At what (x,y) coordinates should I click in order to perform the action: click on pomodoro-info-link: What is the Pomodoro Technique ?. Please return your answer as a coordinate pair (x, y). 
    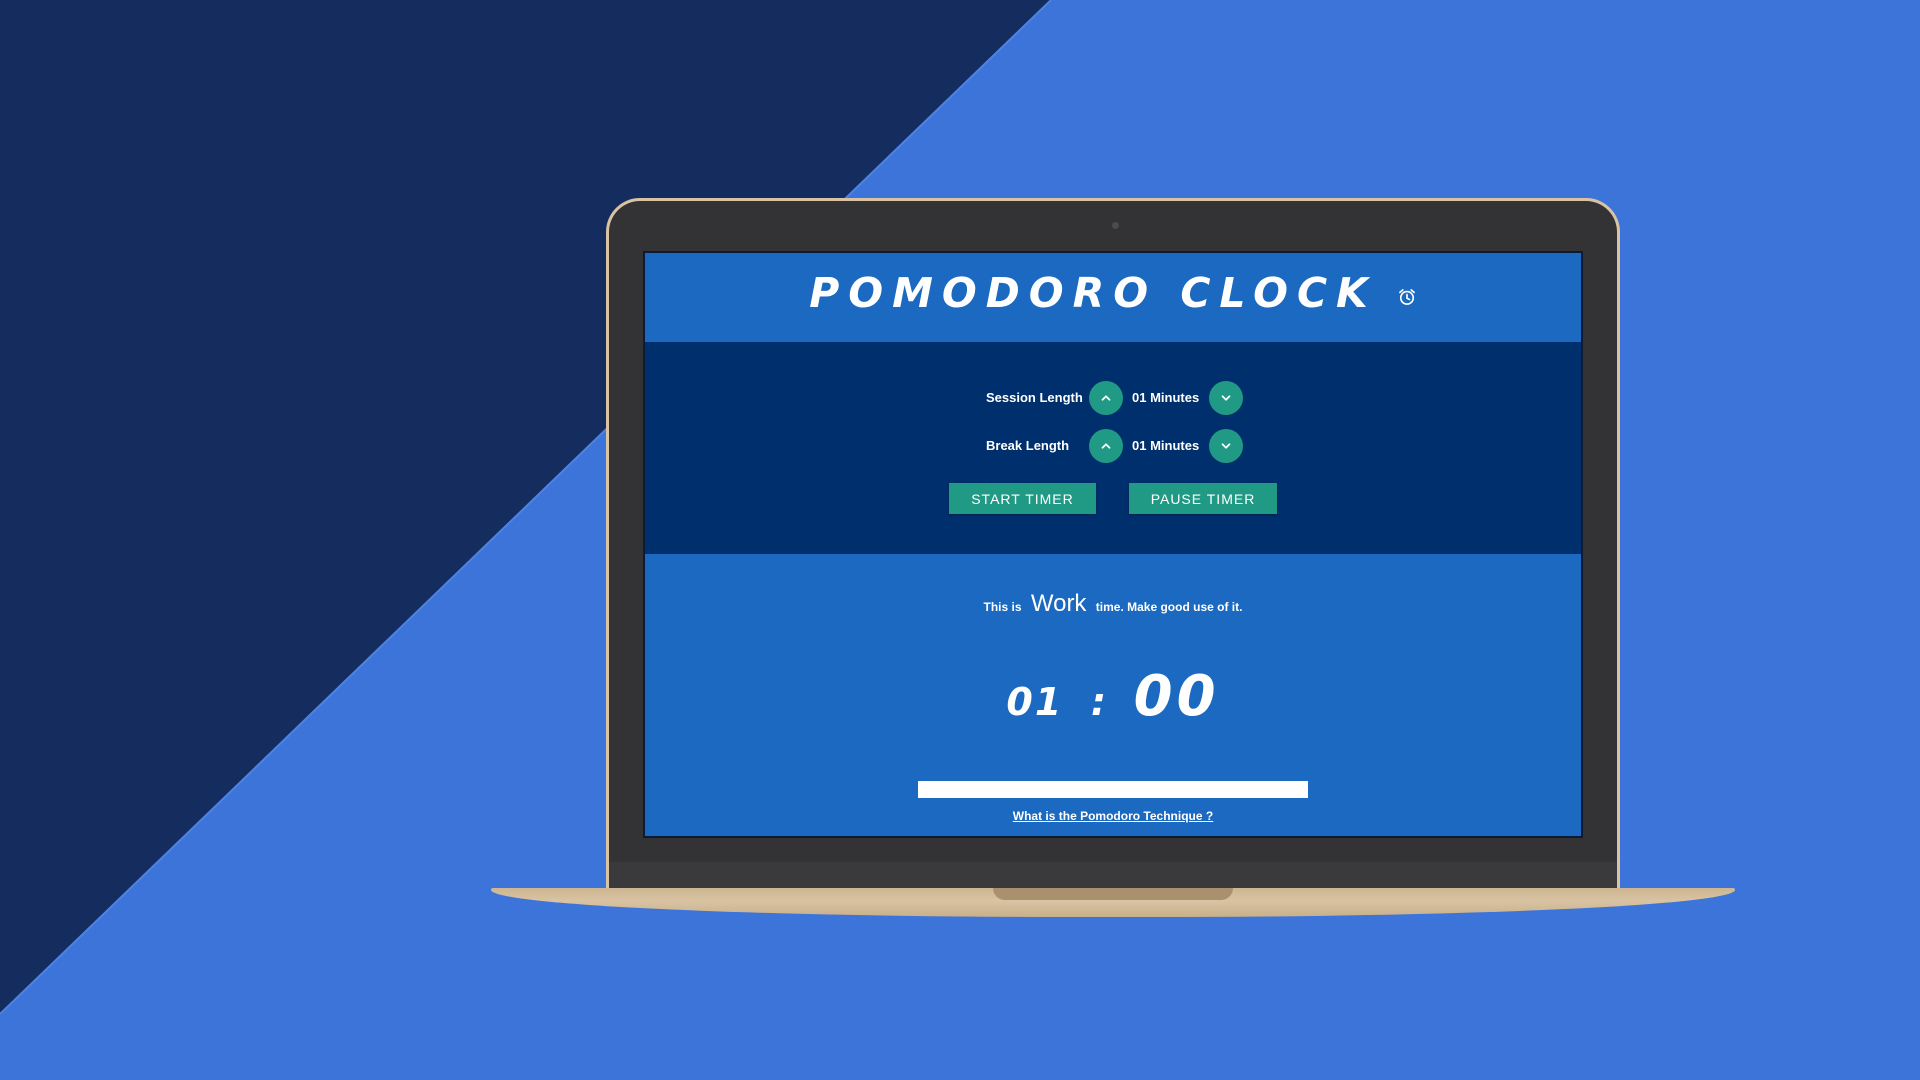
    Looking at the image, I should click on (1113, 816).